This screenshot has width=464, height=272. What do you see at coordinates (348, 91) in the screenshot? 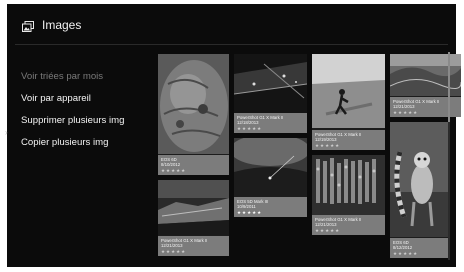
I see `photo-person-field` at bounding box center [348, 91].